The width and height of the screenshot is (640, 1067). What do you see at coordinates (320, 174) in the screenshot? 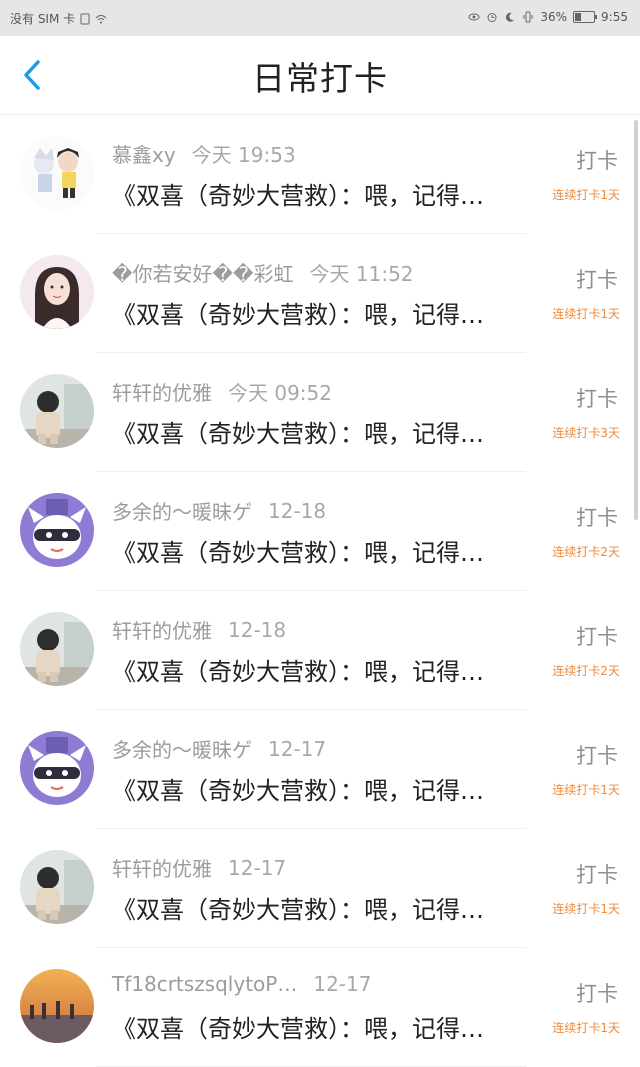
I see `list-item: 慕鑫xy 今天 19:53 《双喜（奇妙大营救）：喂，记得… 打卡连续打卡1天` at bounding box center [320, 174].